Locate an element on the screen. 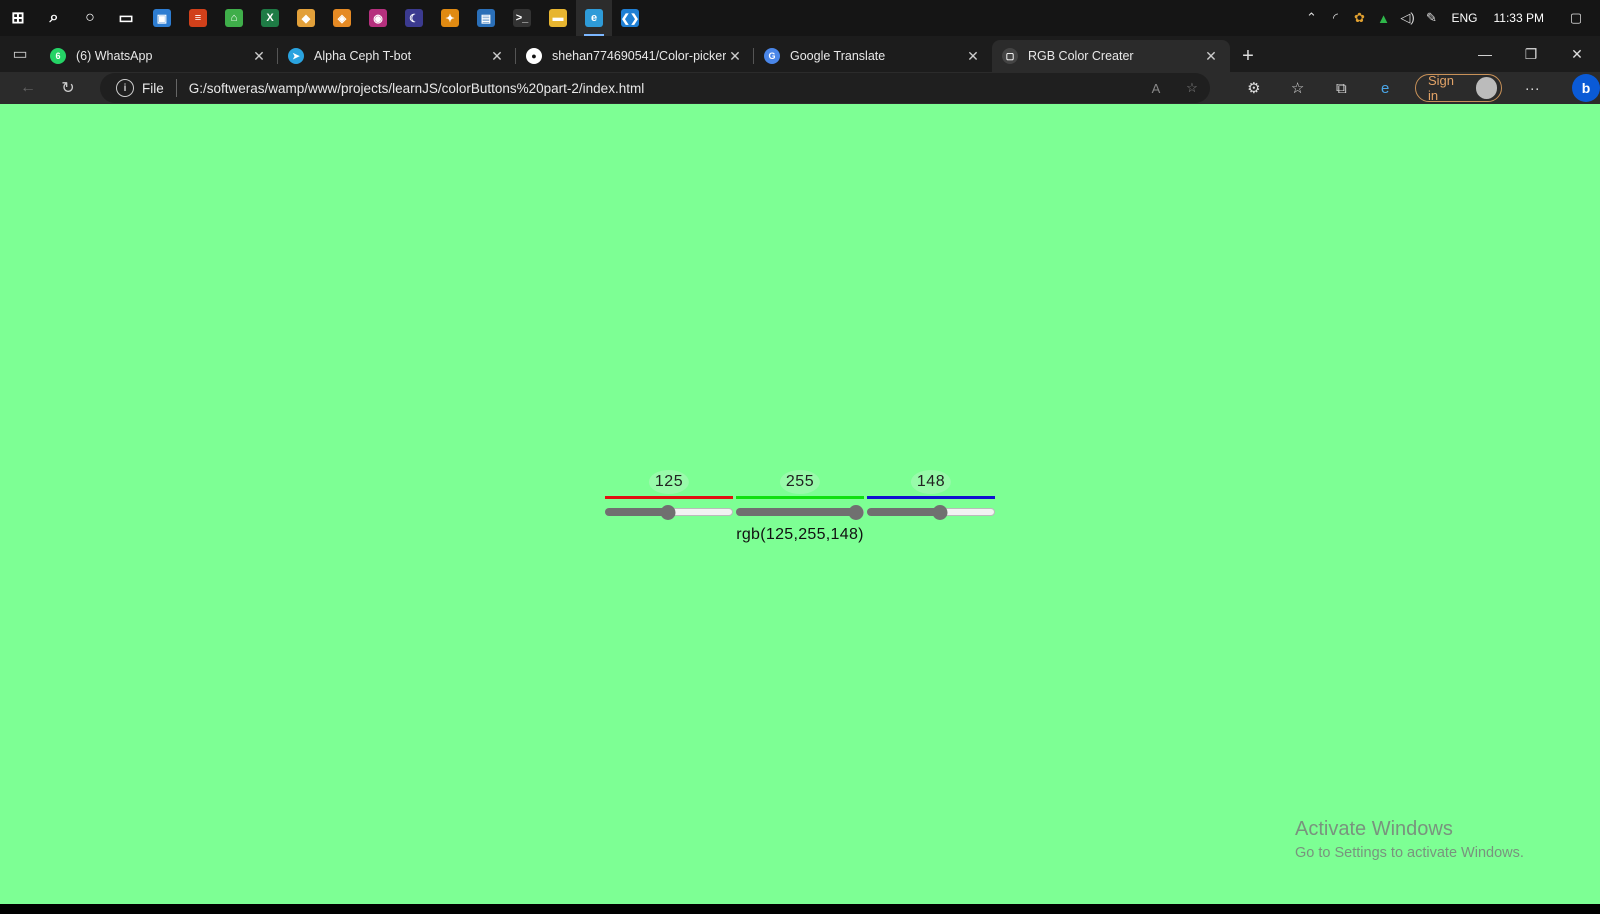 This screenshot has width=1600, height=914. red-value: 125 is located at coordinates (669, 482).